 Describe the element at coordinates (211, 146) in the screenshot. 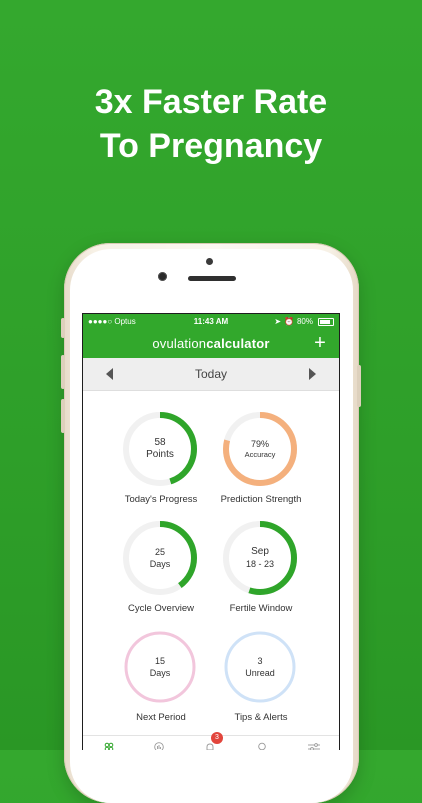

I see `headline-line-2: To Pregnancy` at that location.